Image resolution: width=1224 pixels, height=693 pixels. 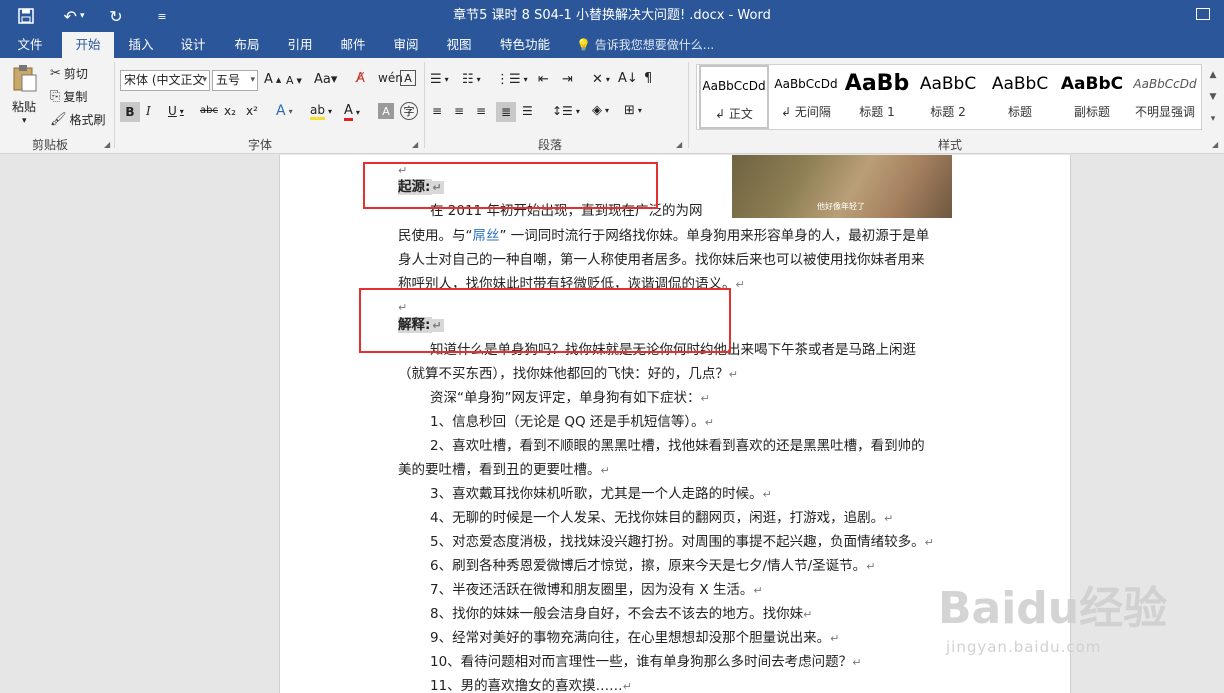 What do you see at coordinates (247, 45) in the screenshot?
I see `tab-layout: 布局` at bounding box center [247, 45].